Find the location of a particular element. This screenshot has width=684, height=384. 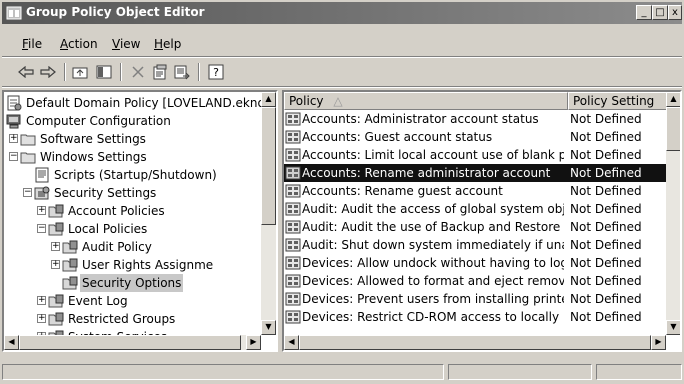

policy-name: Accounts: Guest account status is located at coordinates (397, 137).